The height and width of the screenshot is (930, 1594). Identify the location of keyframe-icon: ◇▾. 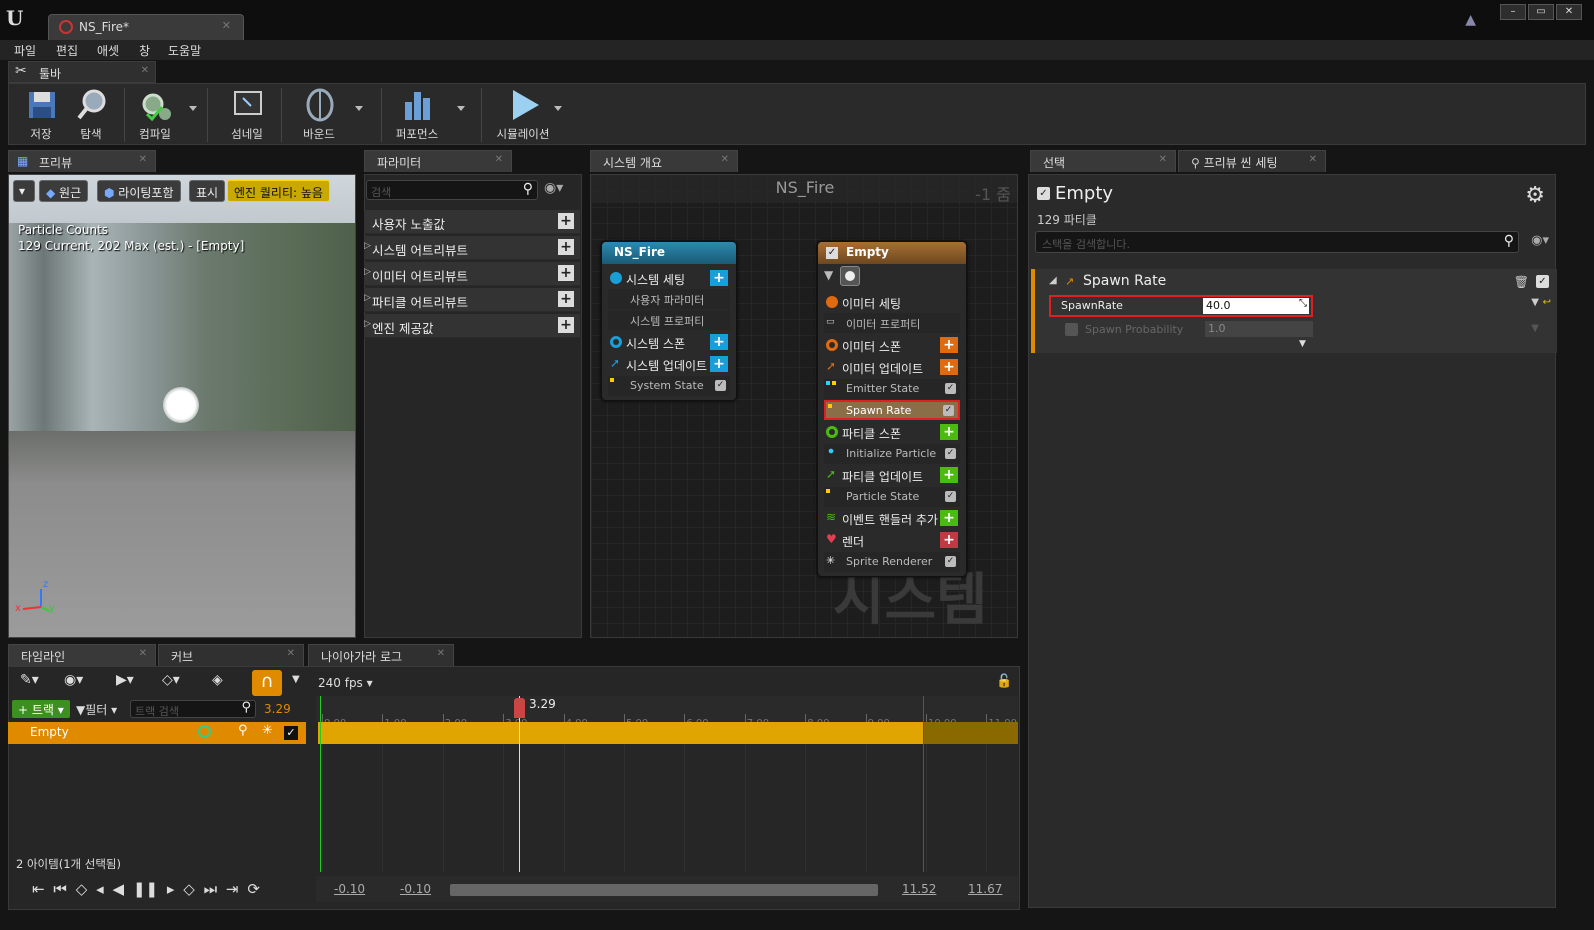
(171, 684).